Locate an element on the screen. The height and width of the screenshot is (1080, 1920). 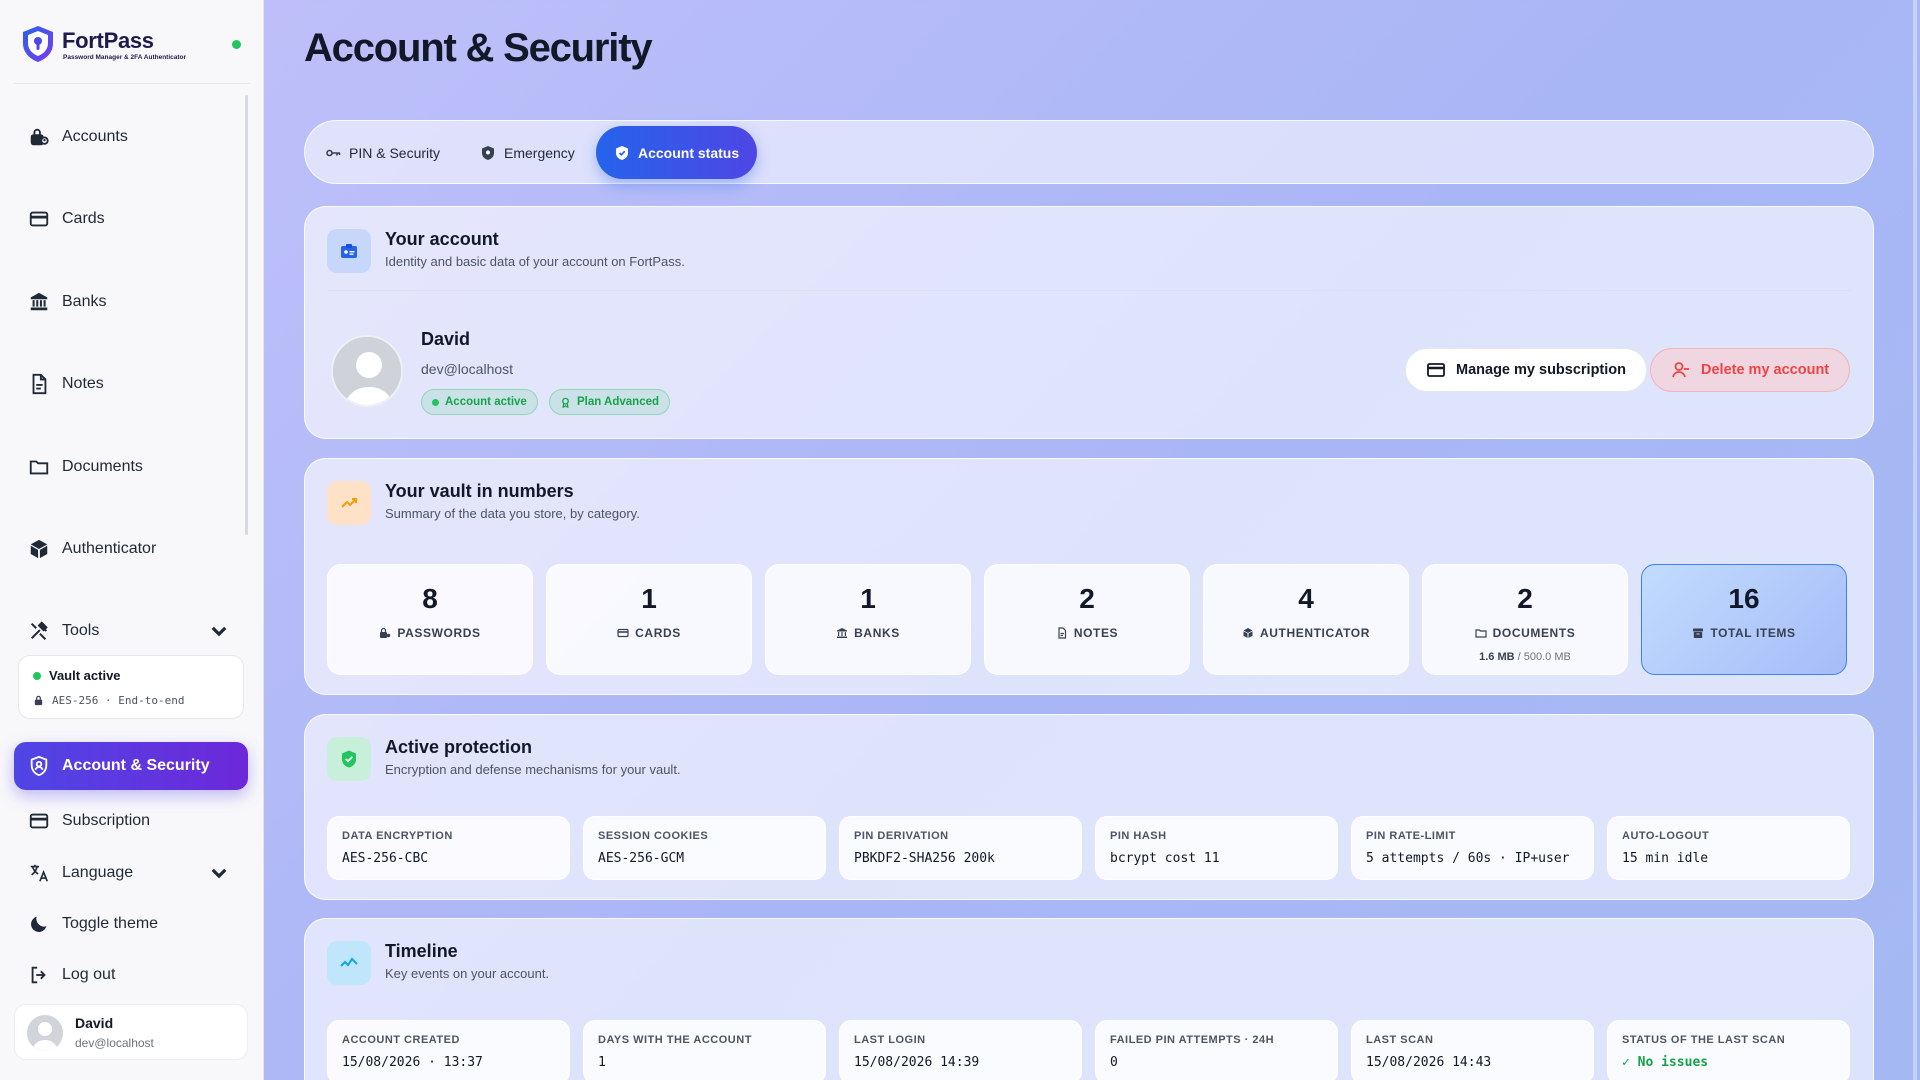
stat-label: PASSWORDS is located at coordinates (430, 633).